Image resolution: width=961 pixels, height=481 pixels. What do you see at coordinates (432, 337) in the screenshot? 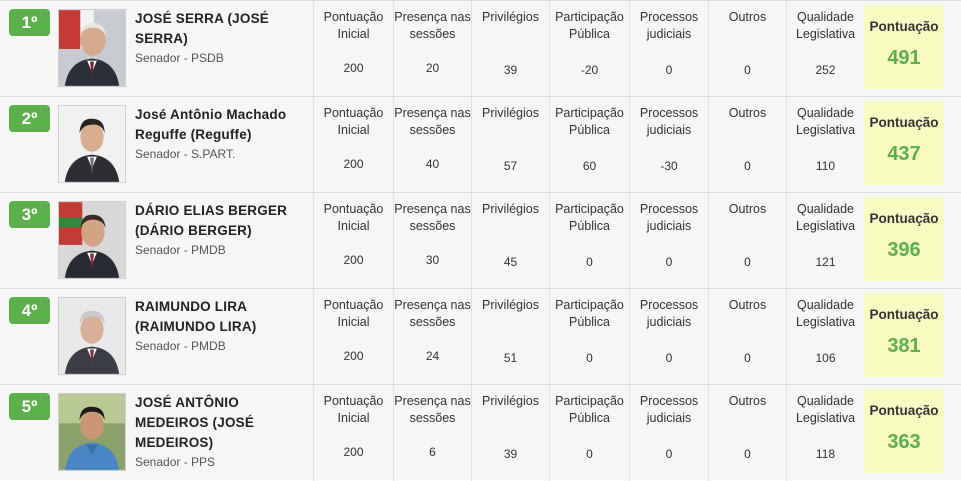
I see `presenca-cell: Presença nas sessões 24` at bounding box center [432, 337].